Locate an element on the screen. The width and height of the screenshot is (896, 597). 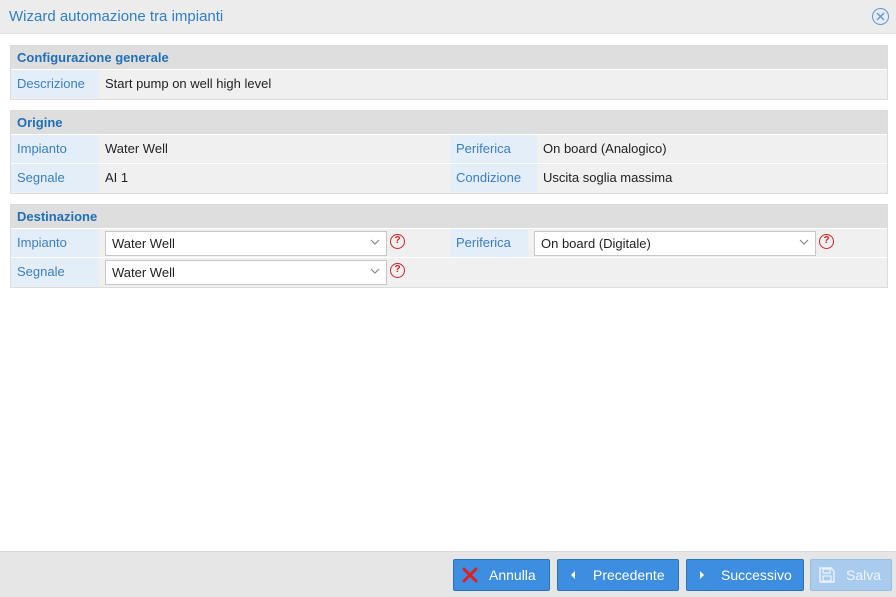
save-button: Salva is located at coordinates (851, 575).